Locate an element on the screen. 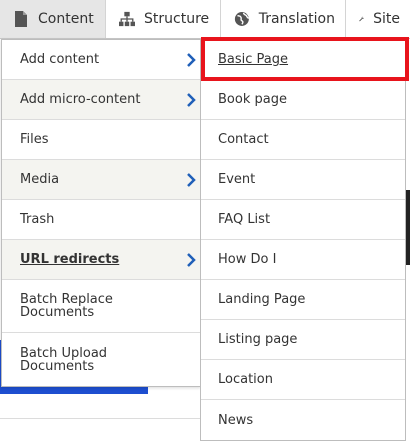  menu-item-batch-upload-documents: Batch Upload Documents is located at coordinates (101, 359).